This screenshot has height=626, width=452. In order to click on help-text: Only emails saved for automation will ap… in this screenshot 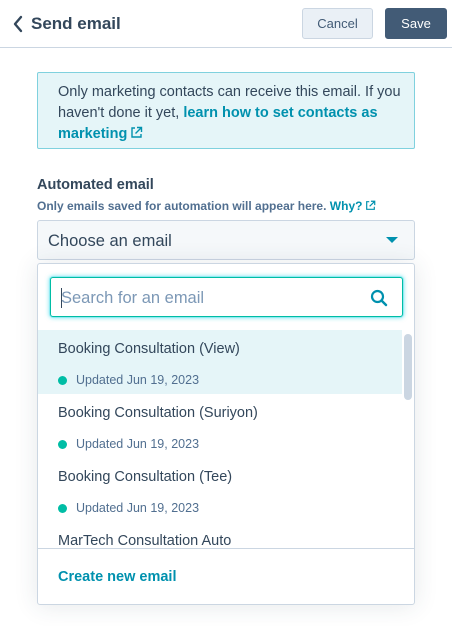, I will do `click(182, 206)`.